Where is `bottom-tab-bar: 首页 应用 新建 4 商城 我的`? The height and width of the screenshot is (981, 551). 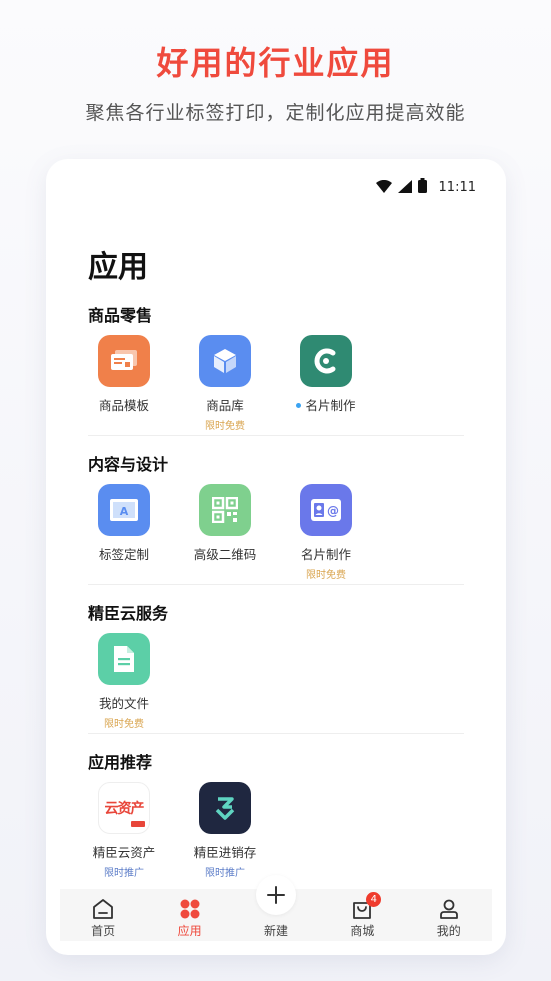 bottom-tab-bar: 首页 应用 新建 4 商城 我的 is located at coordinates (276, 908).